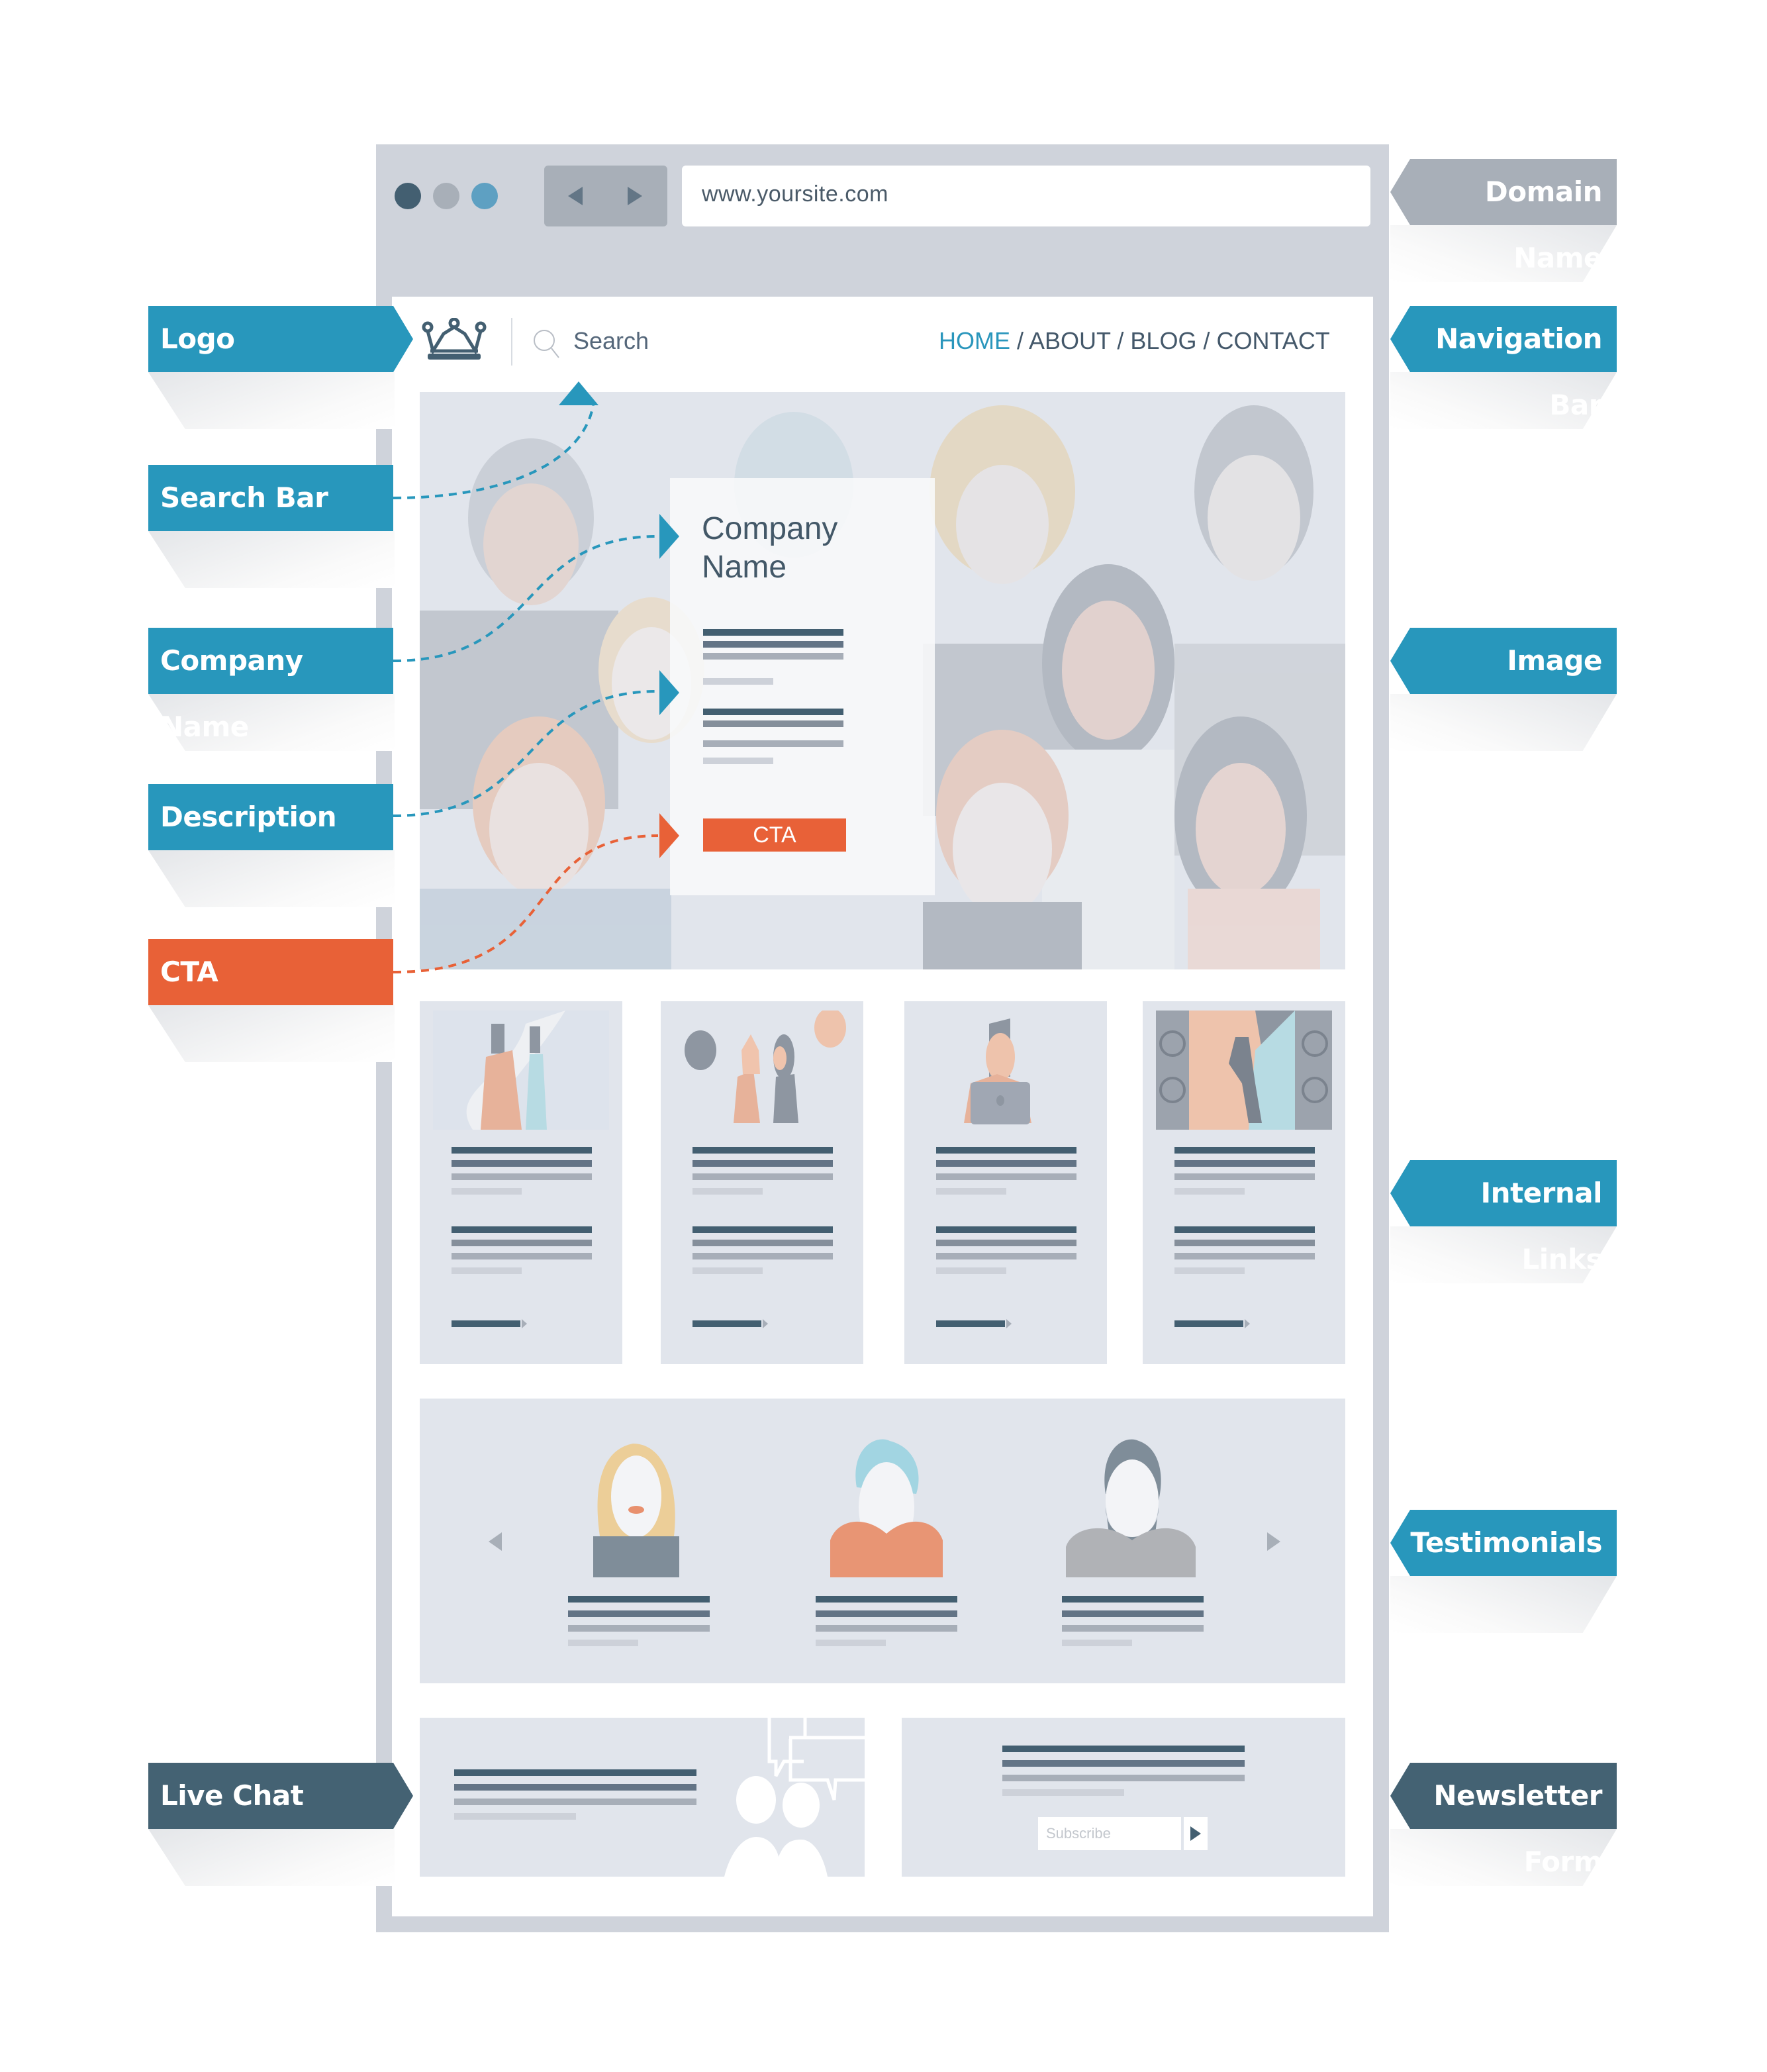 This screenshot has width=1767, height=2072. What do you see at coordinates (997, 1071) in the screenshot?
I see `man-with-laptop-image` at bounding box center [997, 1071].